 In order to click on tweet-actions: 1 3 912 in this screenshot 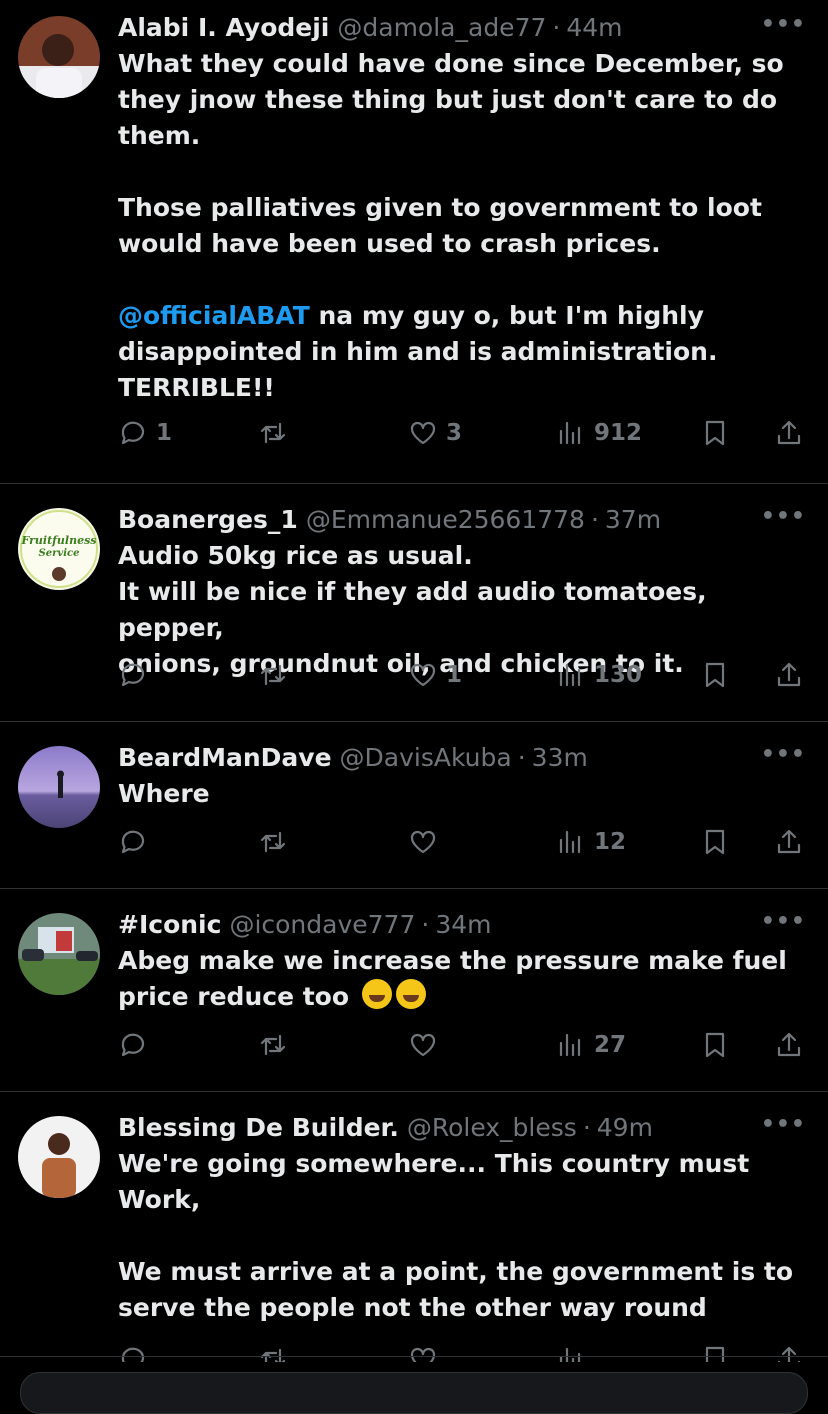, I will do `click(463, 438)`.